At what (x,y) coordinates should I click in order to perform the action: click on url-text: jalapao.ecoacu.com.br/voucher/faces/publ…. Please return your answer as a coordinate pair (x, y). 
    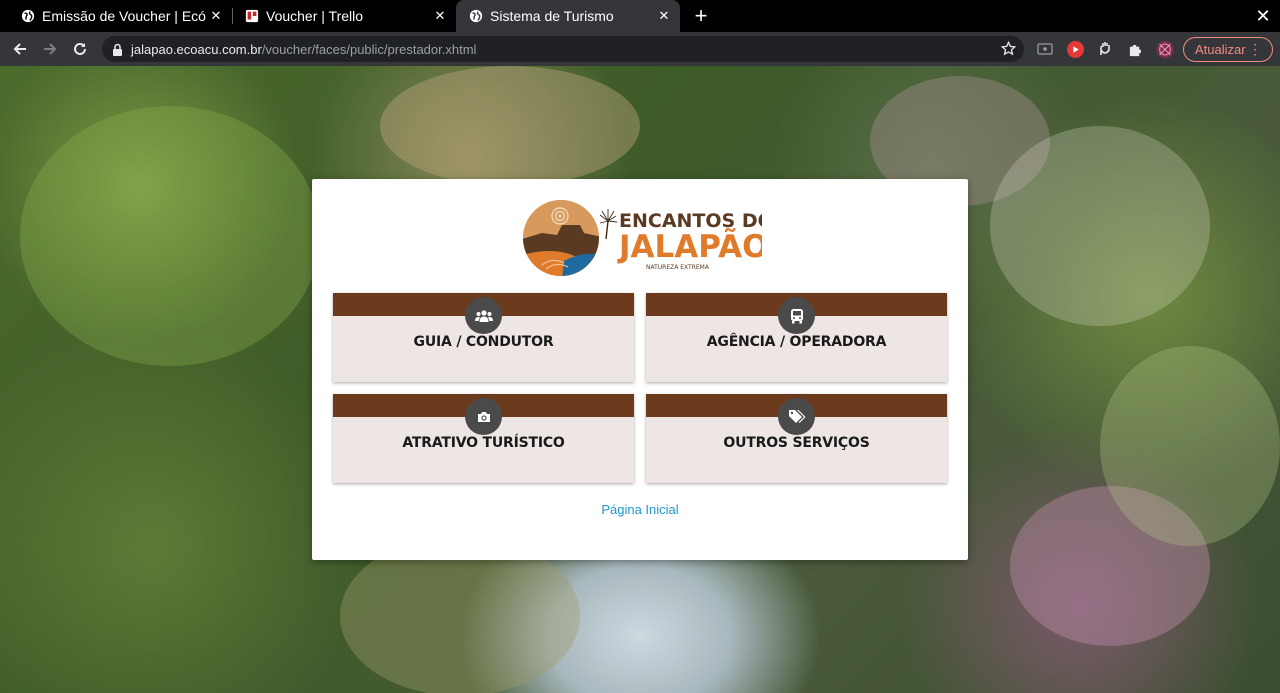
    Looking at the image, I should click on (303, 49).